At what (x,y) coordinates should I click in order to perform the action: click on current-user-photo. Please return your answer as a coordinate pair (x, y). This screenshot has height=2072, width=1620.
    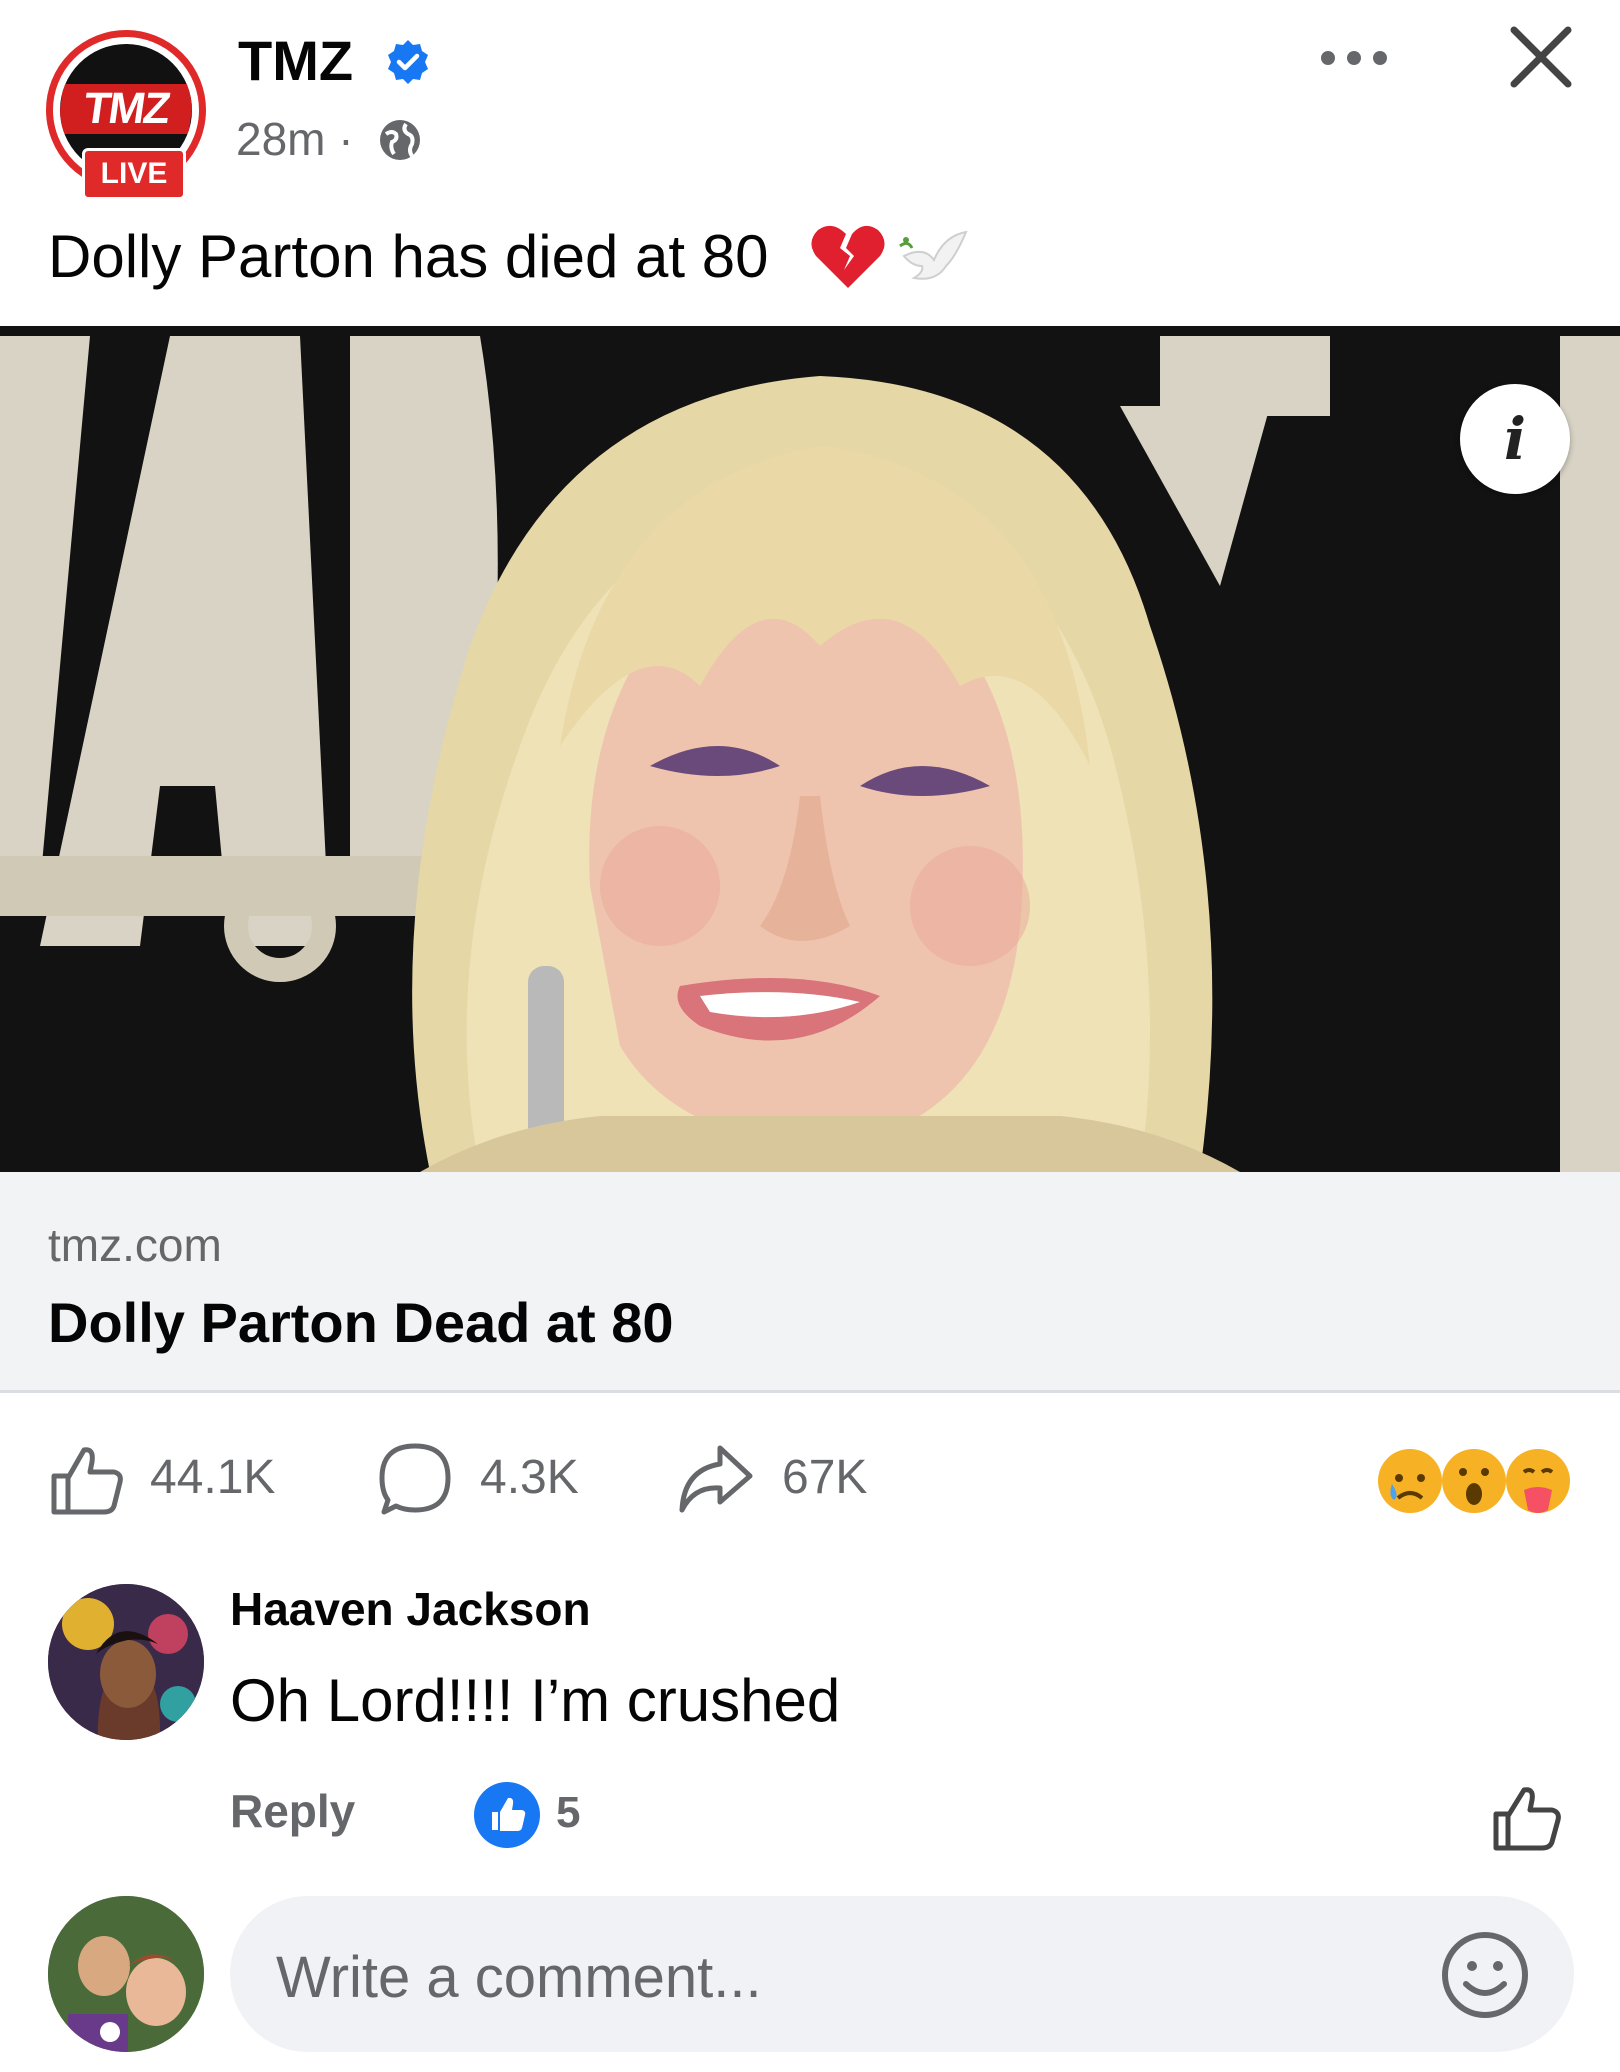
    Looking at the image, I should click on (126, 1974).